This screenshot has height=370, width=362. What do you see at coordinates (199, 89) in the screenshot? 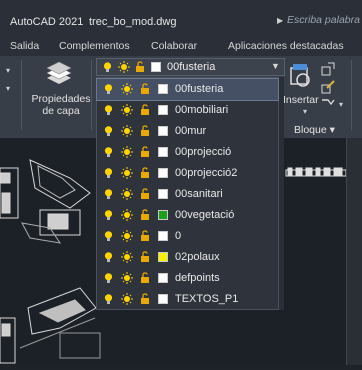
I see `layer-name: 00fusteria` at bounding box center [199, 89].